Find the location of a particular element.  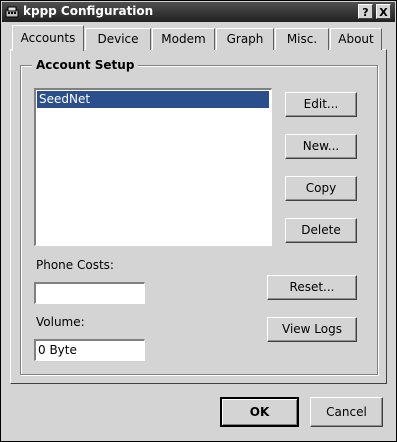

volume-field: 0 Byte is located at coordinates (89, 350).